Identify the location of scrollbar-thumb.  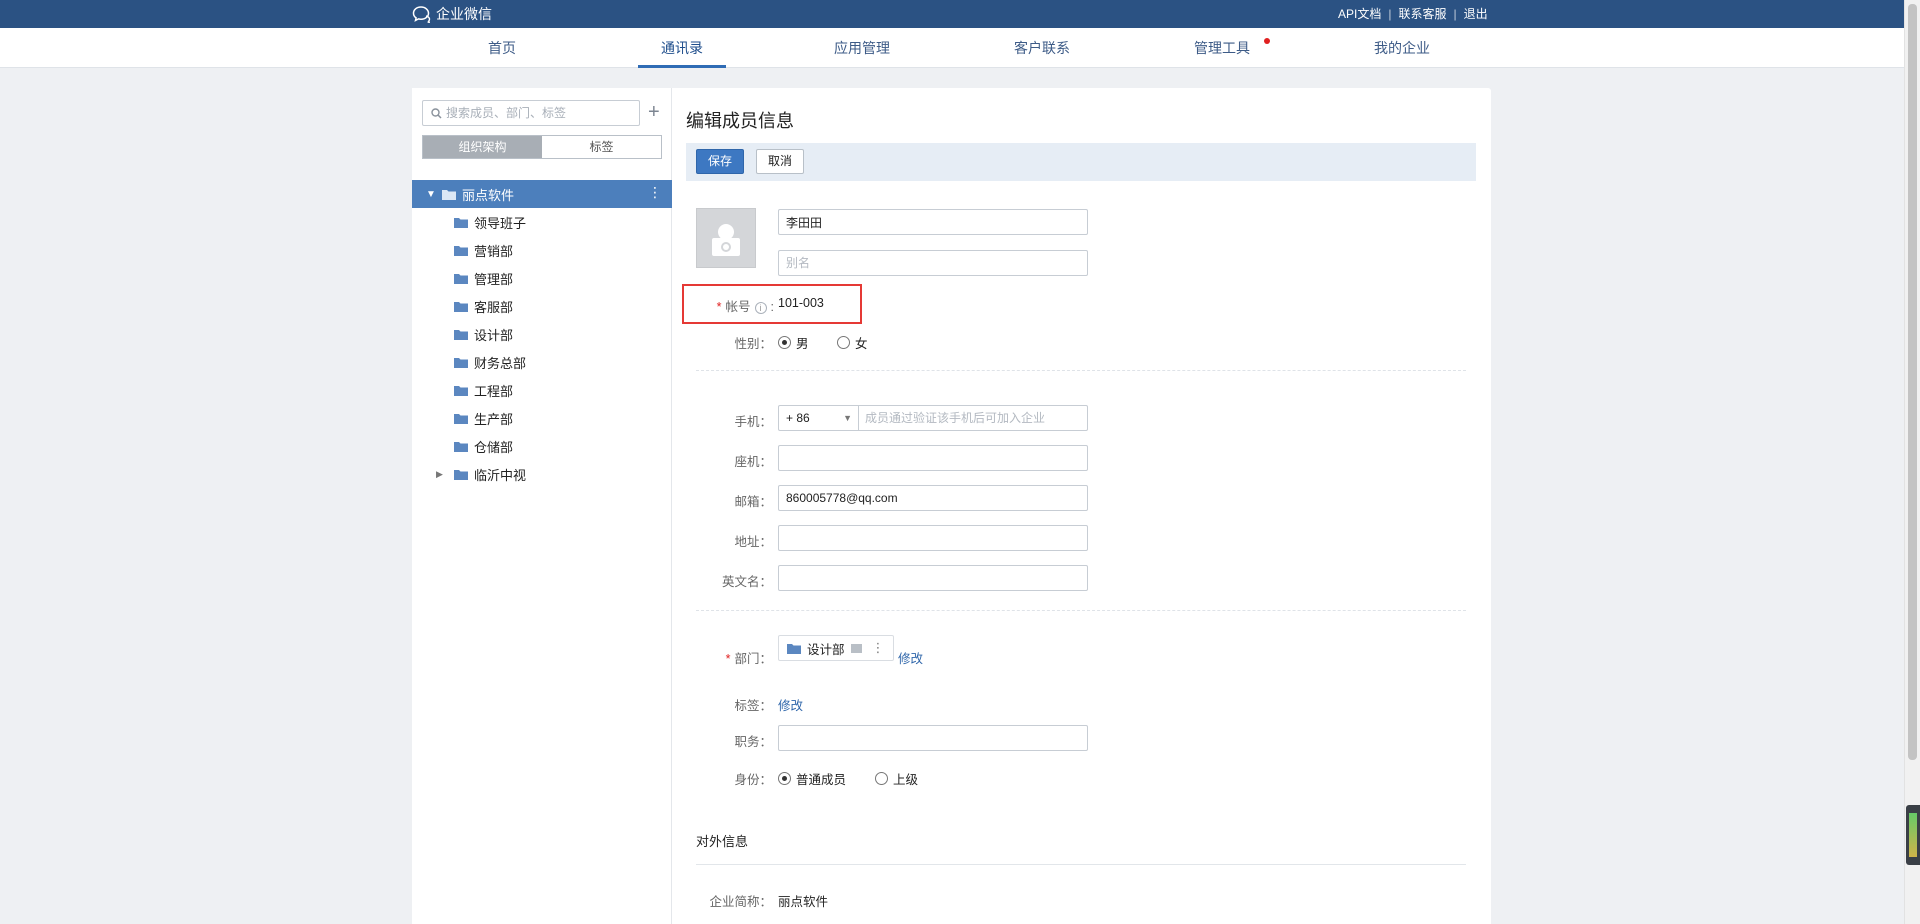
(1912, 382).